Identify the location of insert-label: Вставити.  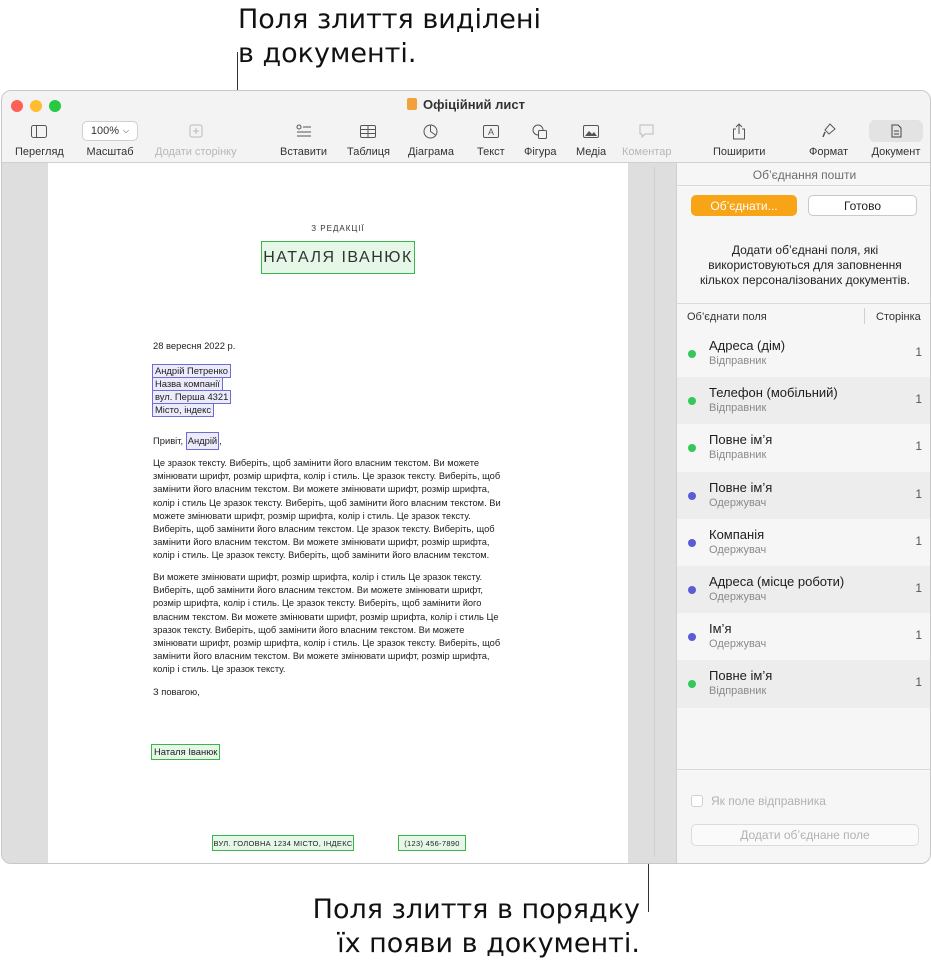
(304, 152).